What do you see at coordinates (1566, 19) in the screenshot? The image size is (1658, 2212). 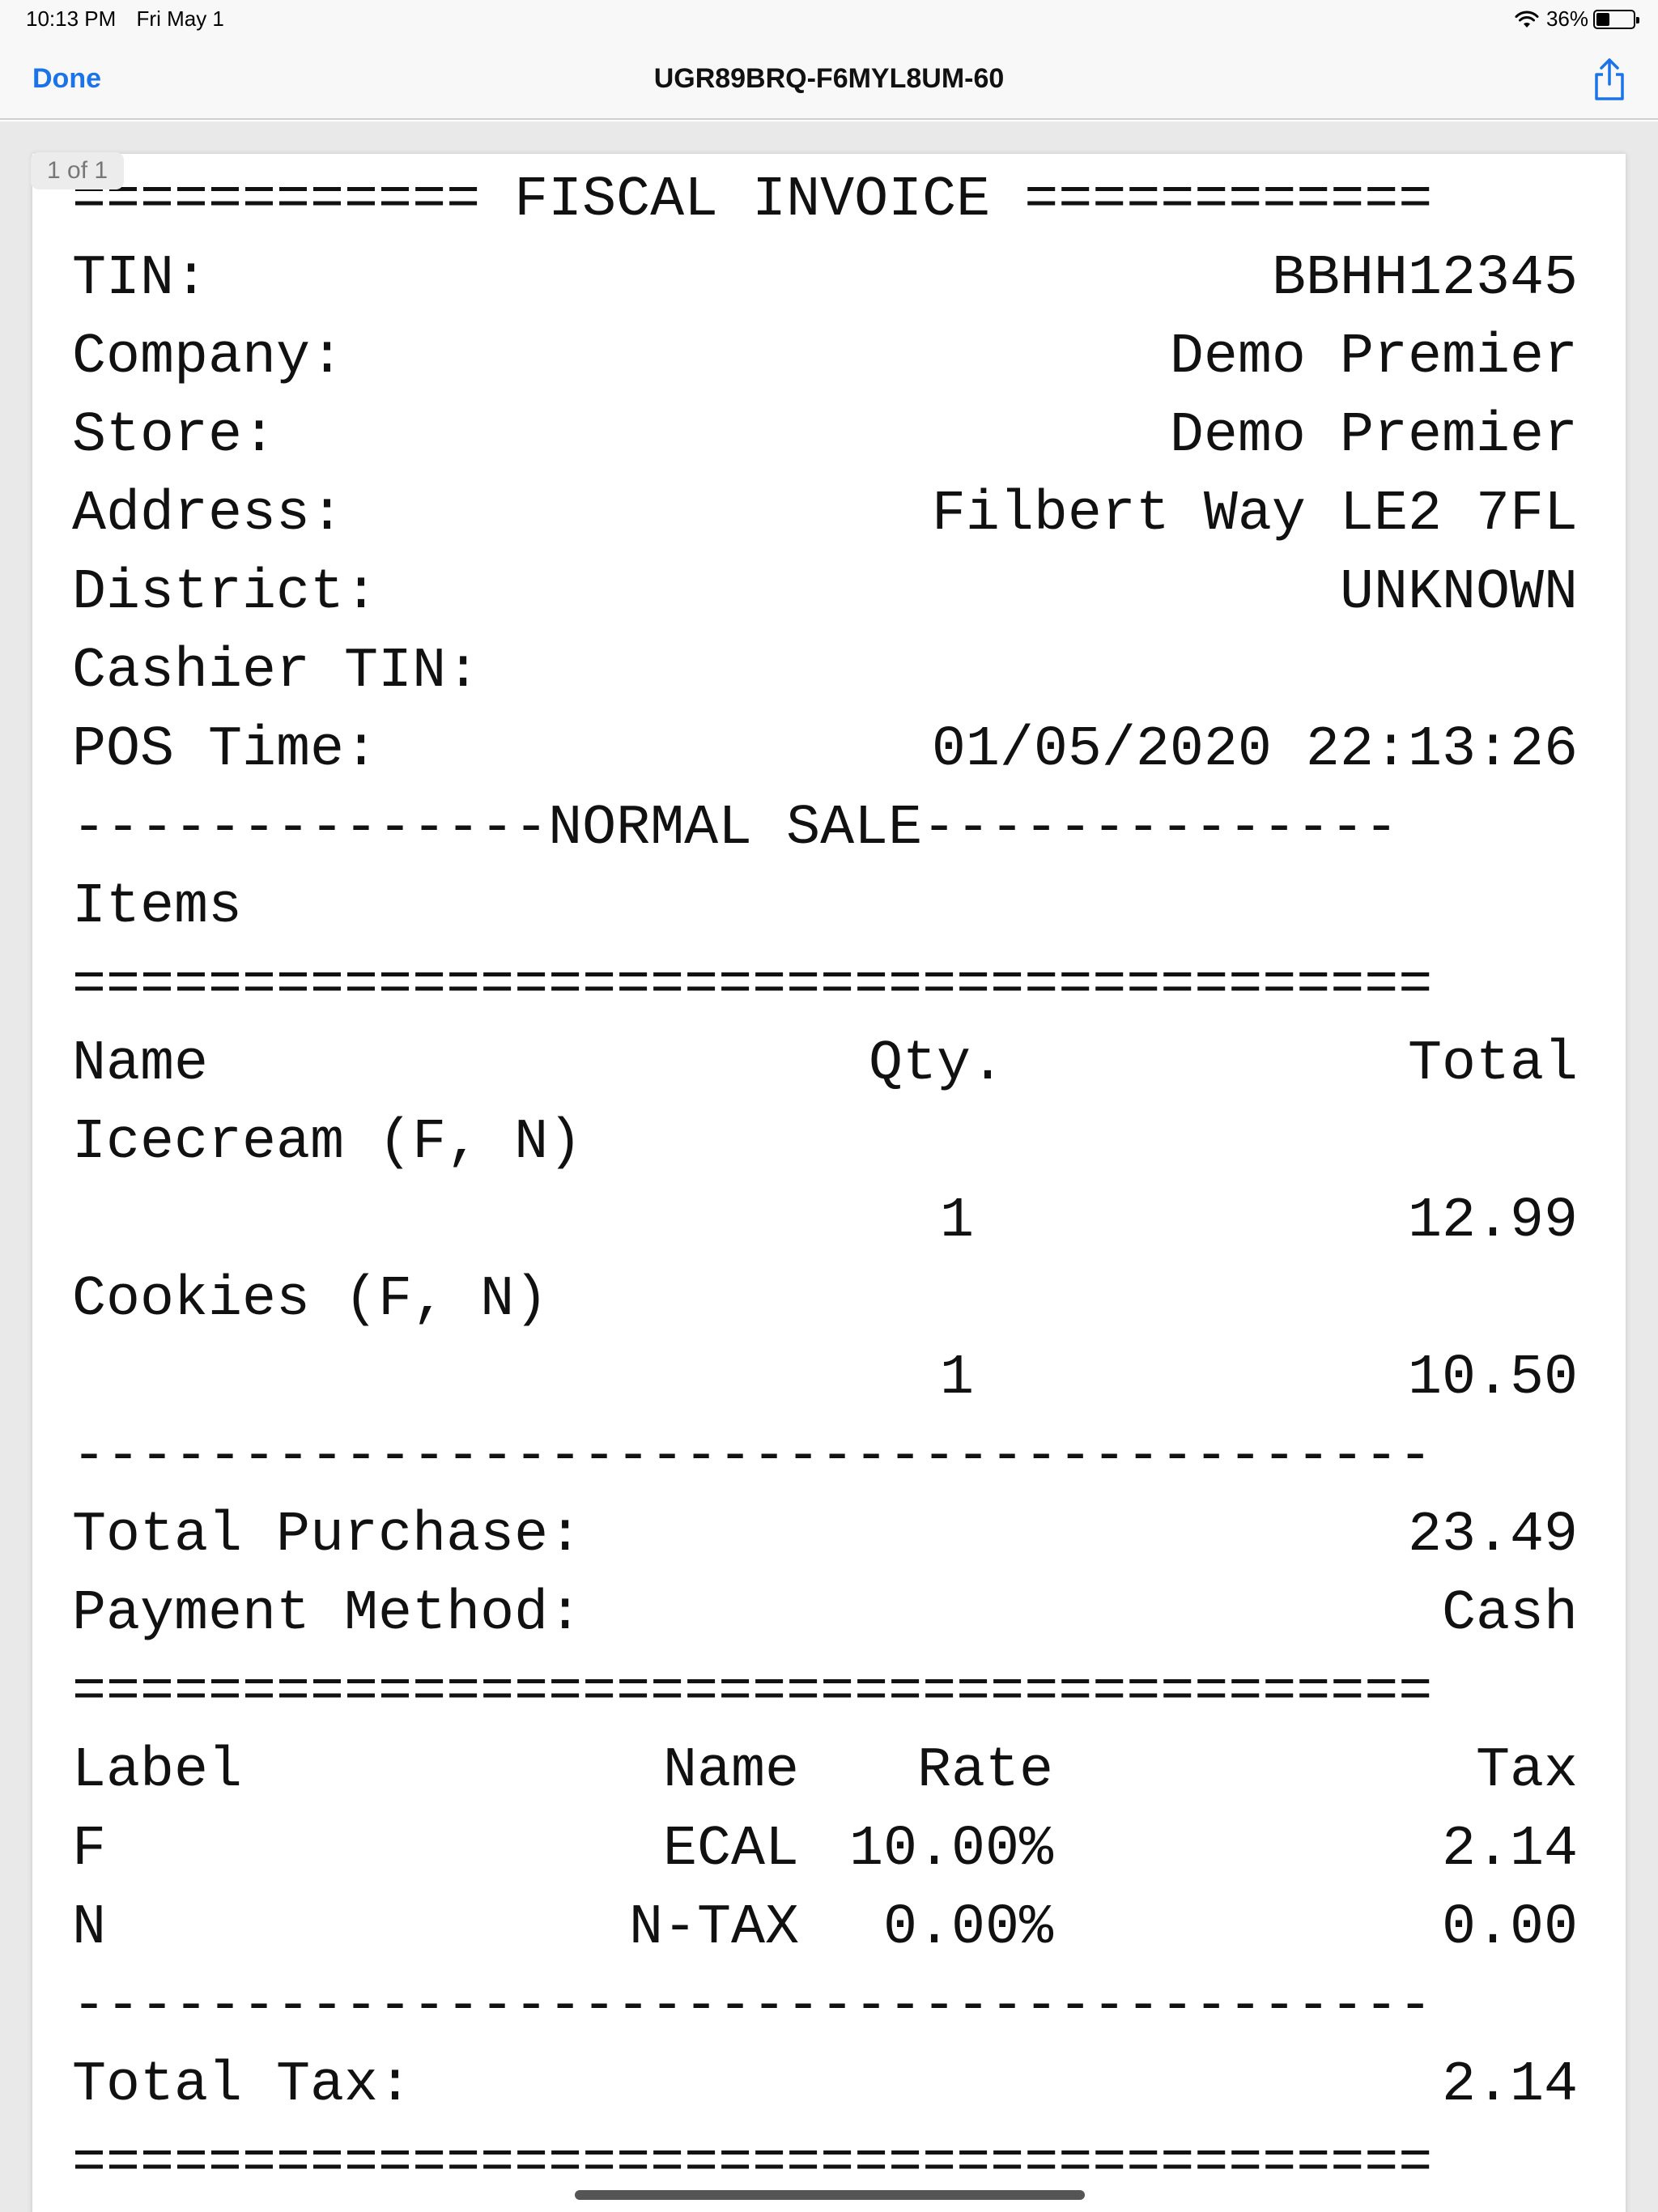 I see `battery-percent: 36%` at bounding box center [1566, 19].